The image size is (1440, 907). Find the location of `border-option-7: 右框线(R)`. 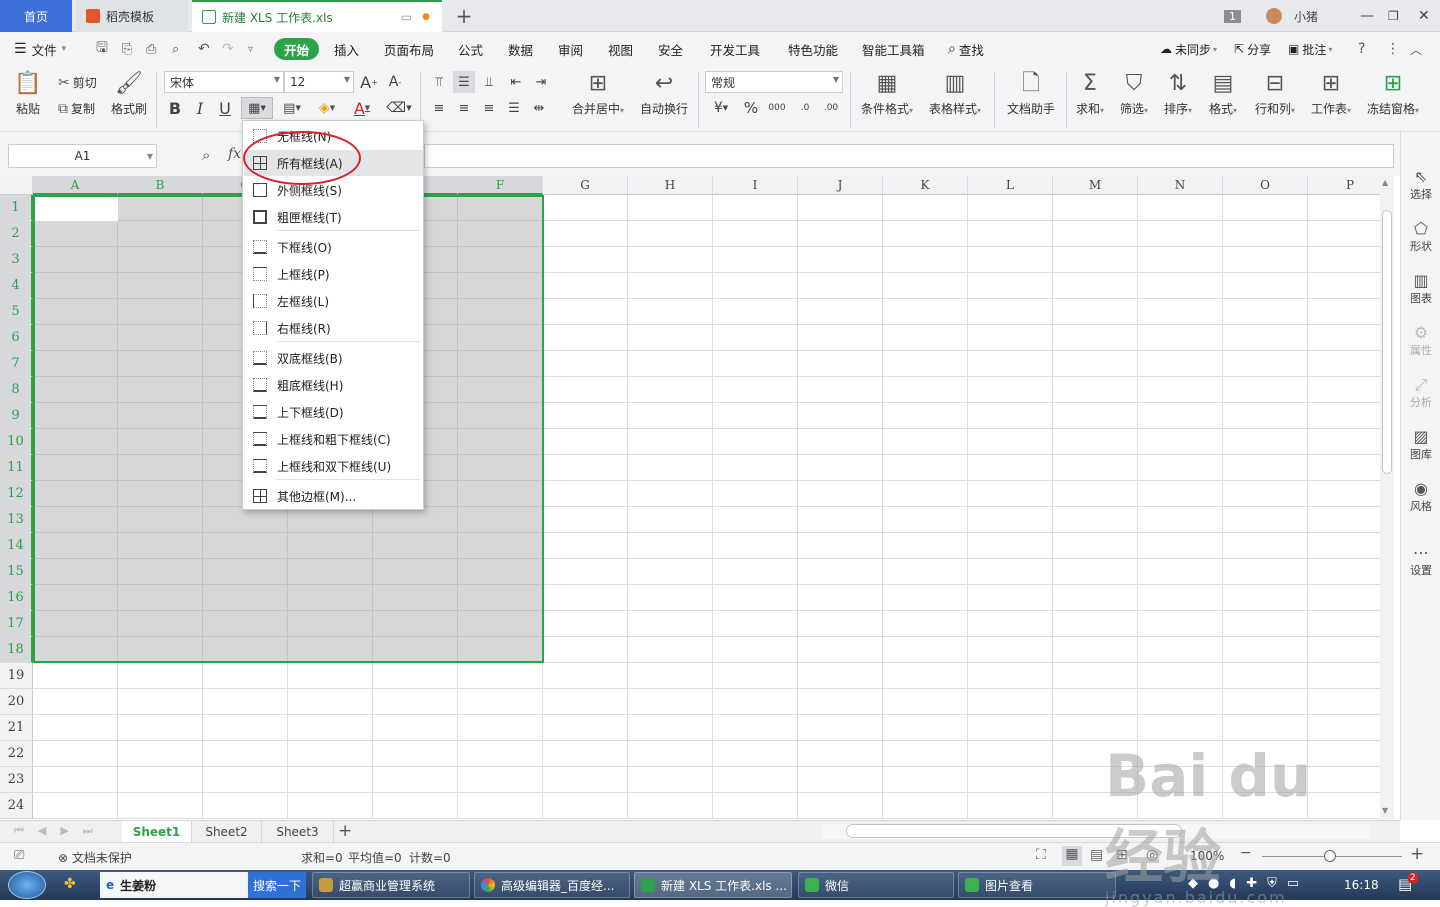

border-option-7: 右框线(R) is located at coordinates (333, 328).